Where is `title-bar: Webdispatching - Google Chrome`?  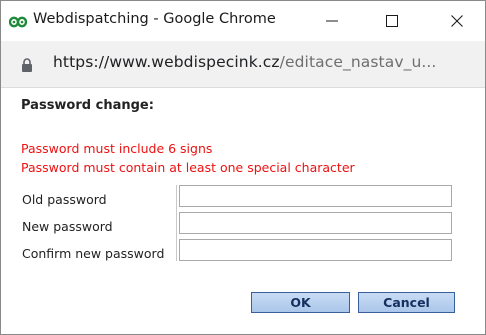
title-bar: Webdispatching - Google Chrome is located at coordinates (243, 21).